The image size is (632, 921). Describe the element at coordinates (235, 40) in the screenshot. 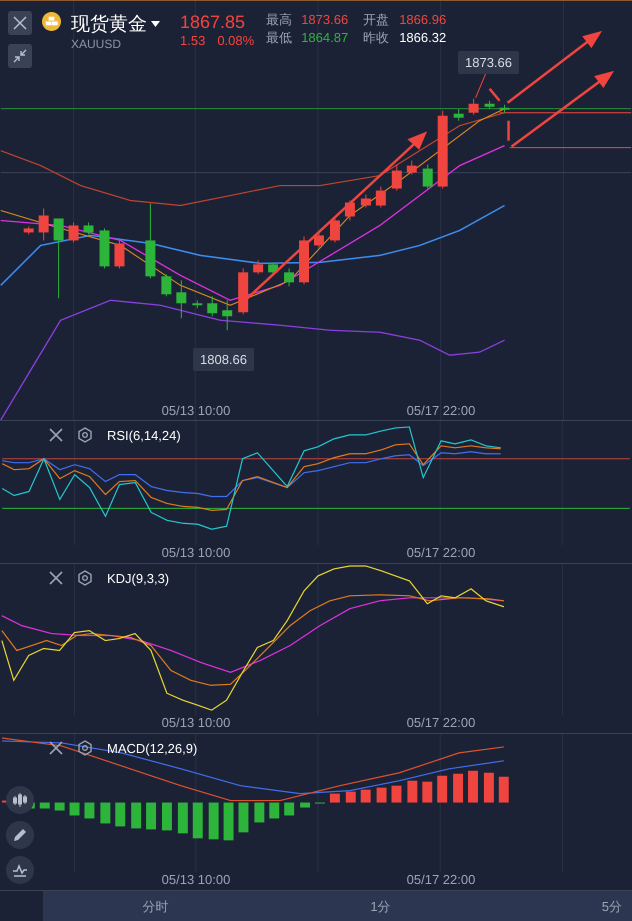

I see `change-percent: 0.08%` at that location.